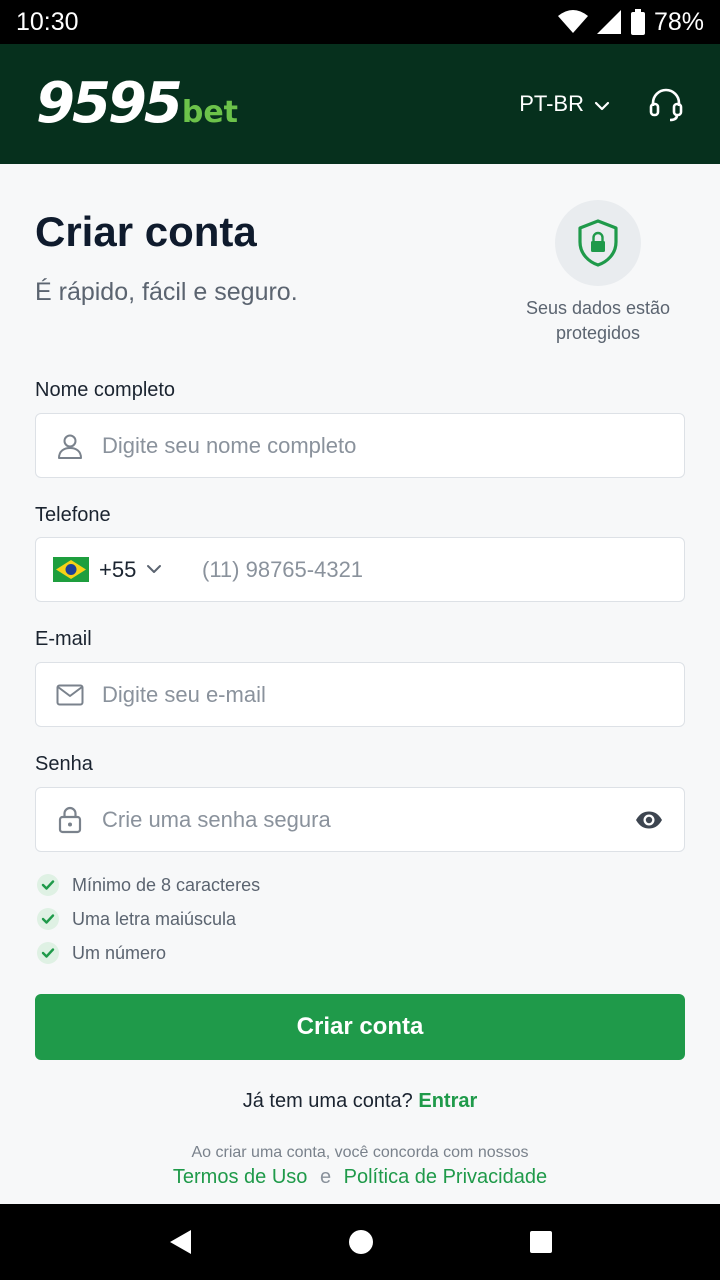  Describe the element at coordinates (666, 104) in the screenshot. I see `headset-icon` at that location.